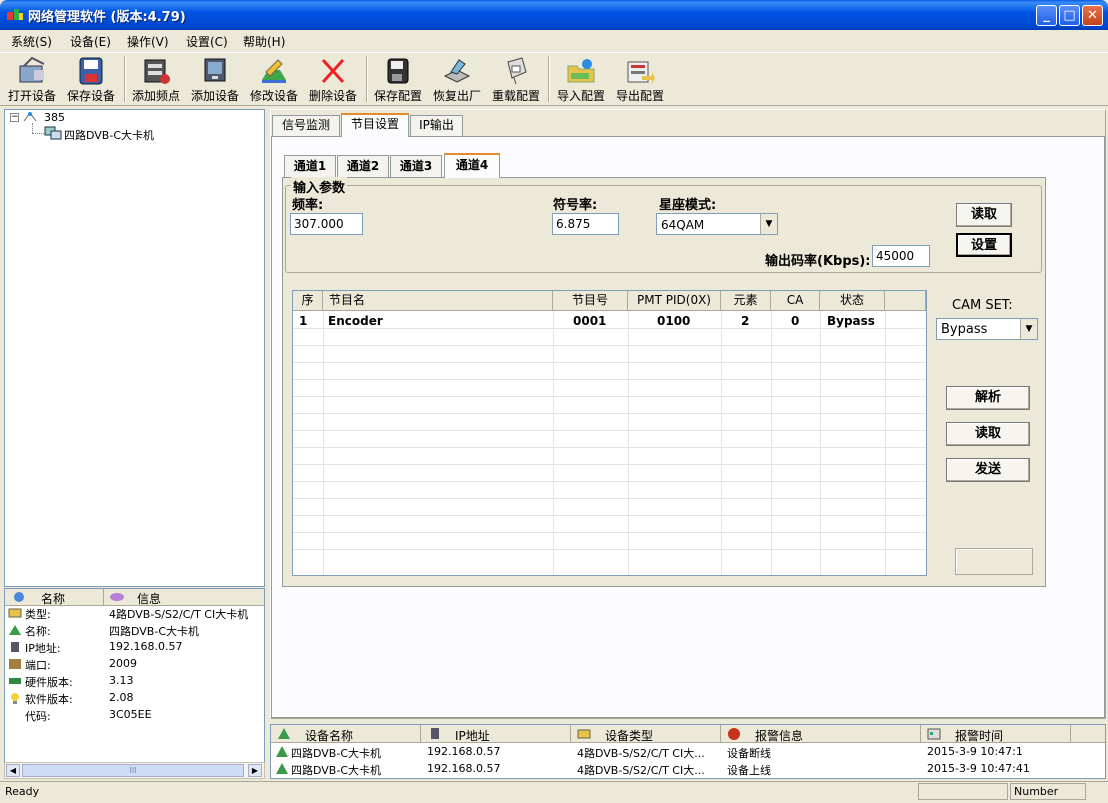 This screenshot has width=1108, height=803. What do you see at coordinates (717, 224) in the screenshot?
I see `constellation-select: 64QAM ▼` at bounding box center [717, 224].